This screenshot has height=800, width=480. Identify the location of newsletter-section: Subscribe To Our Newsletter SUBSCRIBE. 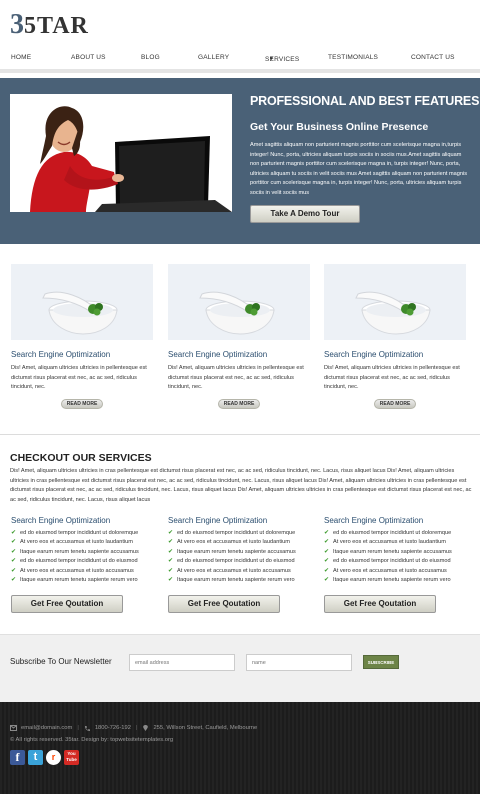
(240, 668).